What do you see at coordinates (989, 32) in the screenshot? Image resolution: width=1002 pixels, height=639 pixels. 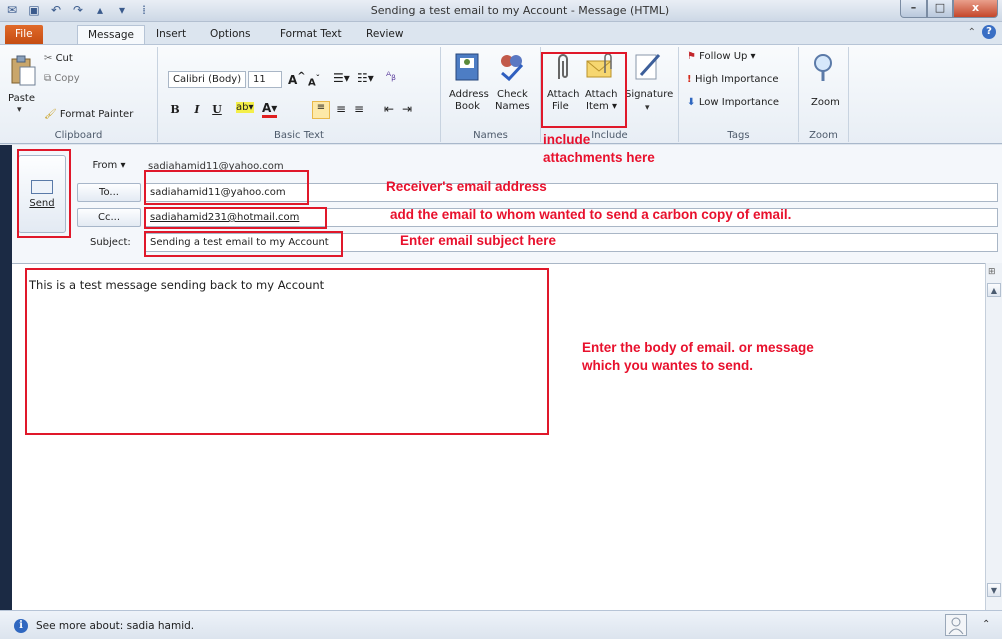 I see `help-icon: ?` at bounding box center [989, 32].